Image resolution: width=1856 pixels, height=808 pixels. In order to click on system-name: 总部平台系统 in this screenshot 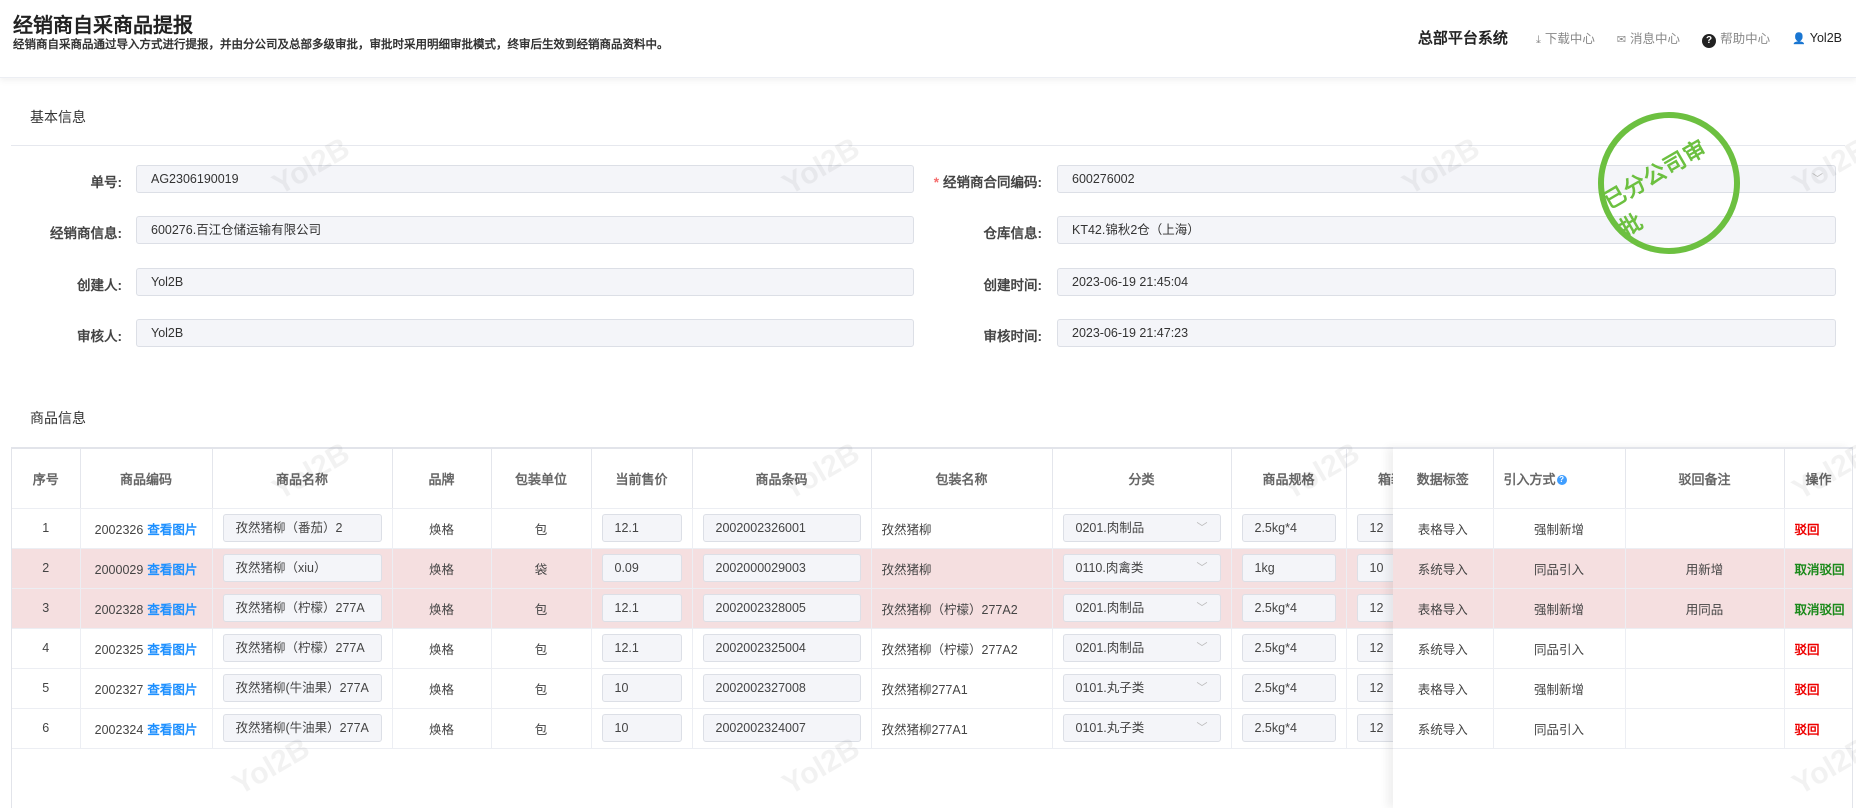, I will do `click(1462, 38)`.